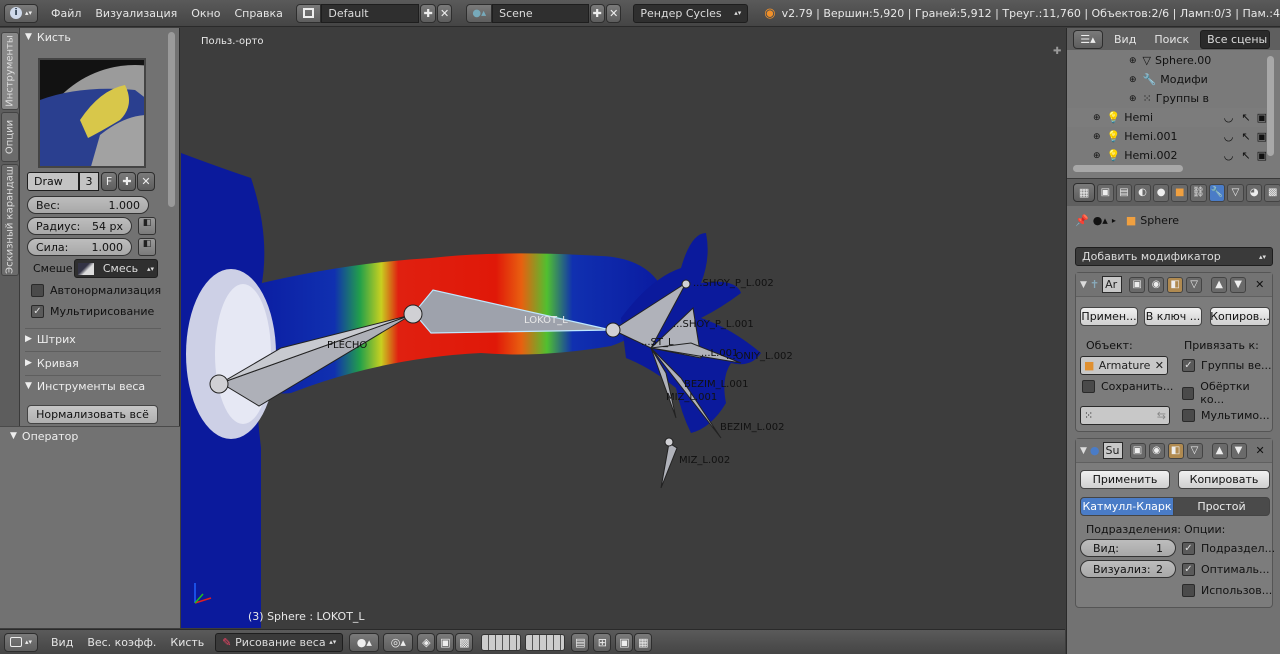 This screenshot has height=654, width=1280. Describe the element at coordinates (444, 13) in the screenshot. I see `layout-delete-button: ✕` at that location.